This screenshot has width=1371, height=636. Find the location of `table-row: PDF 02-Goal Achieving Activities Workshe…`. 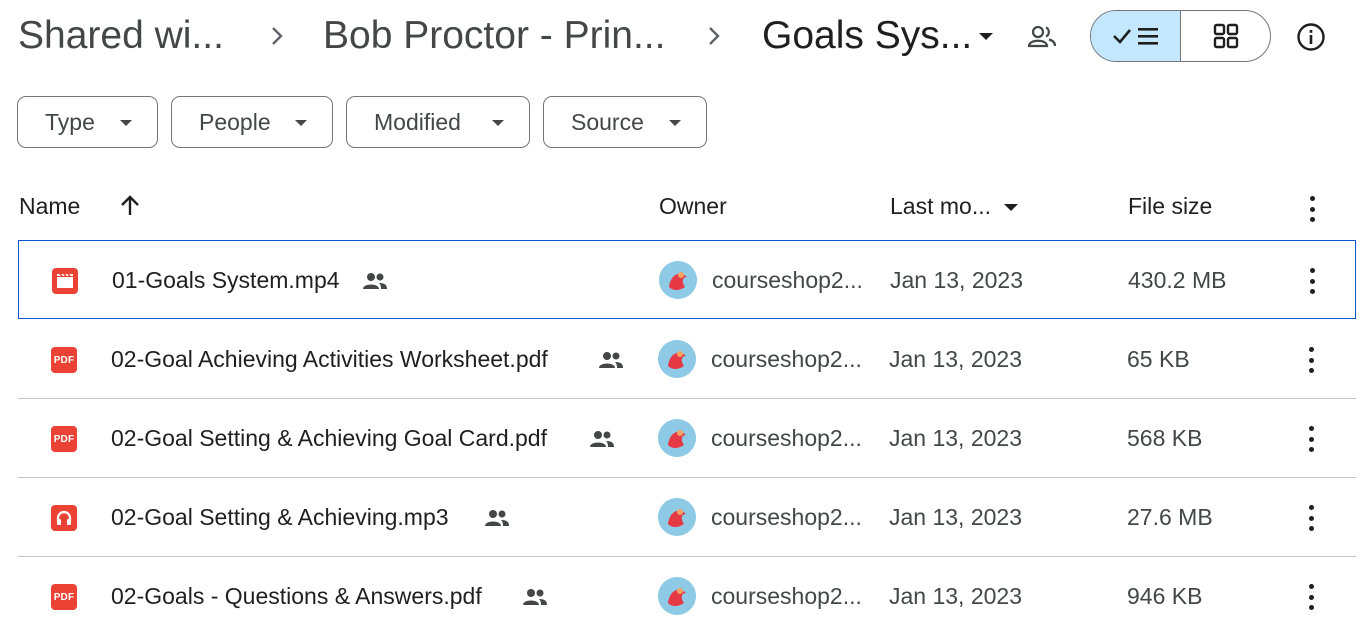

table-row: PDF 02-Goal Achieving Activities Workshe… is located at coordinates (687, 359).